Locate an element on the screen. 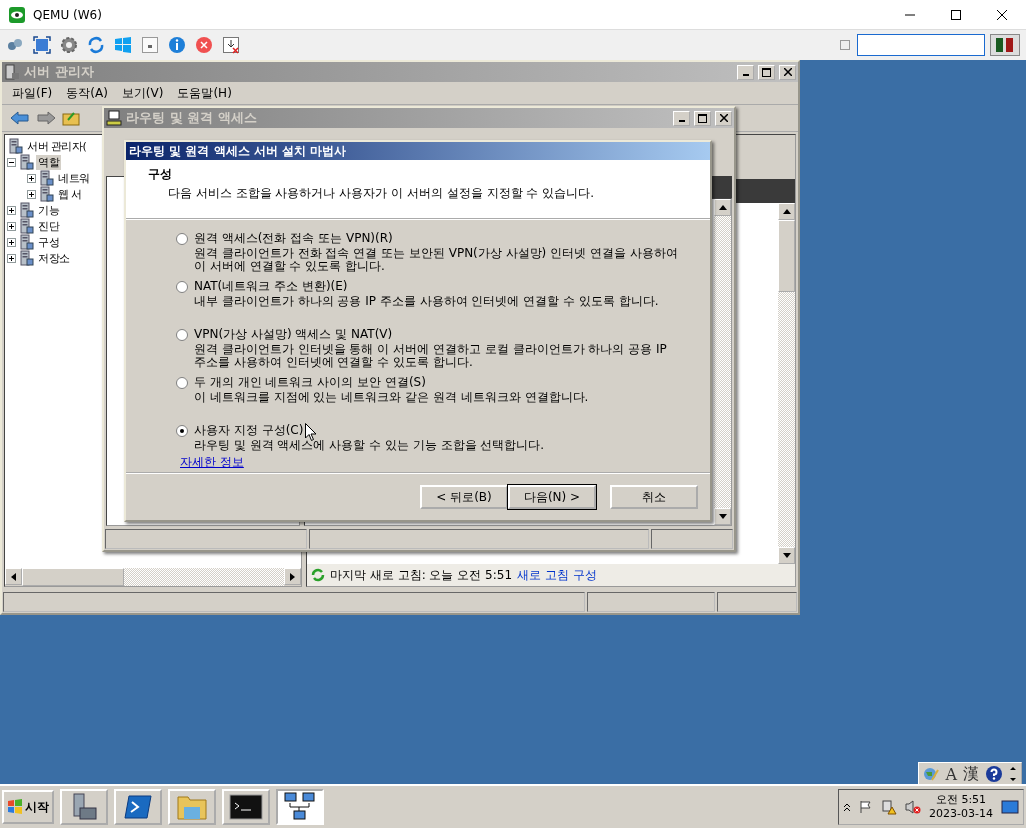 This screenshot has width=1026, height=828. forward-icon is located at coordinates (46, 118).